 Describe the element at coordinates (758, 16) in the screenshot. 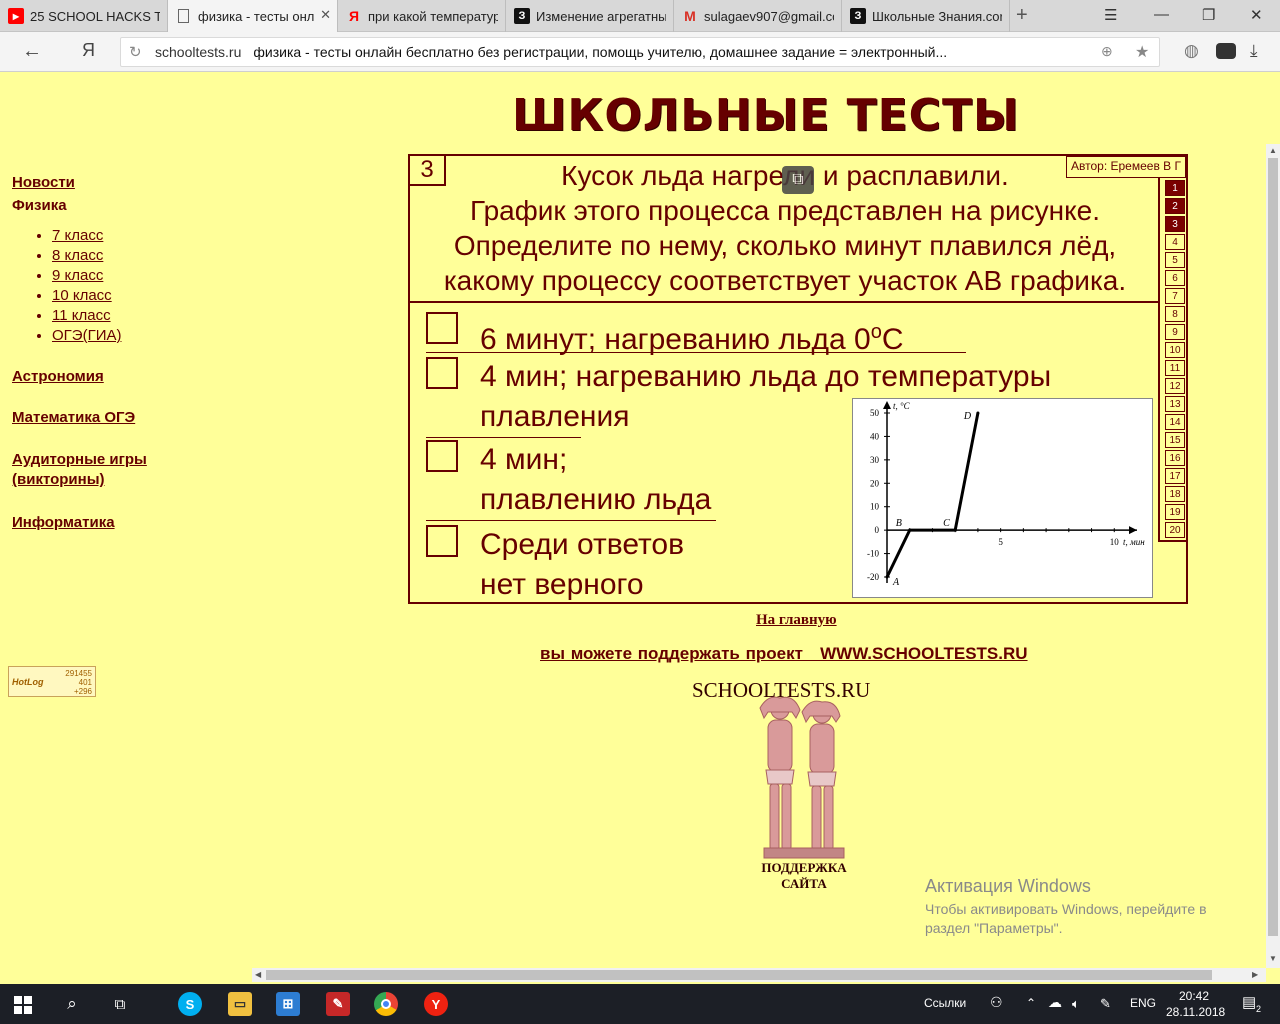

I see `tab-gmail: M sulagaev907@gmail.co` at that location.